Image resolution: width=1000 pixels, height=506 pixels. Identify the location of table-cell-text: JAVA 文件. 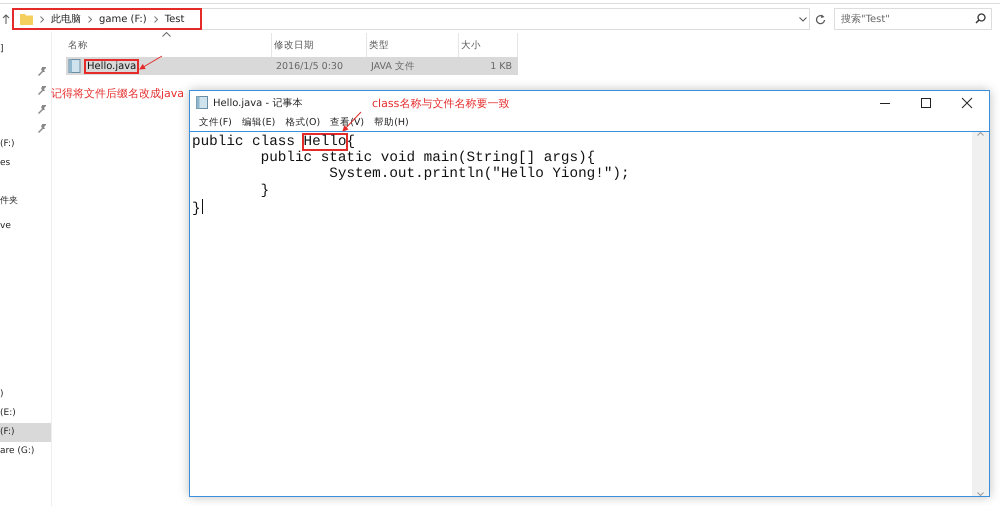
(393, 66).